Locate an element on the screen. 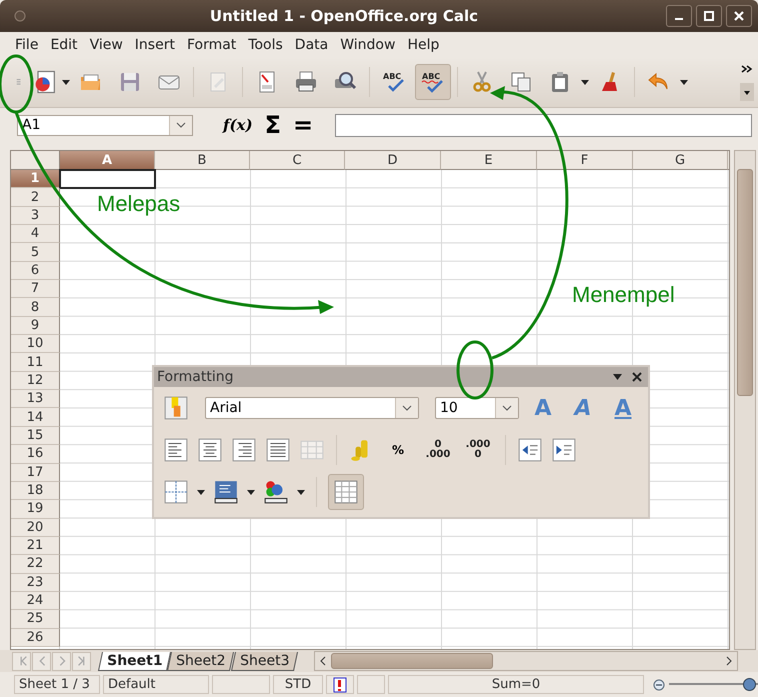 The image size is (758, 697). close-button is located at coordinates (739, 16).